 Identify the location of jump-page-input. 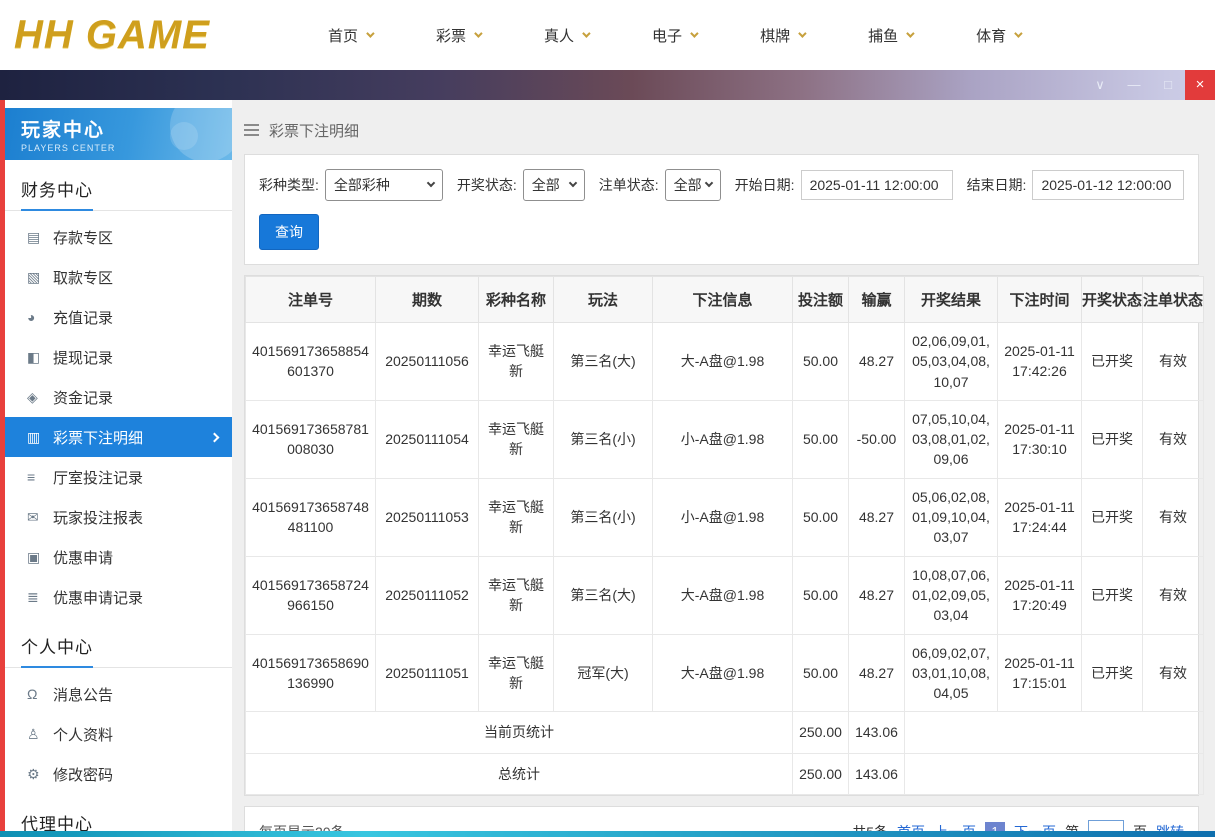
(1106, 825).